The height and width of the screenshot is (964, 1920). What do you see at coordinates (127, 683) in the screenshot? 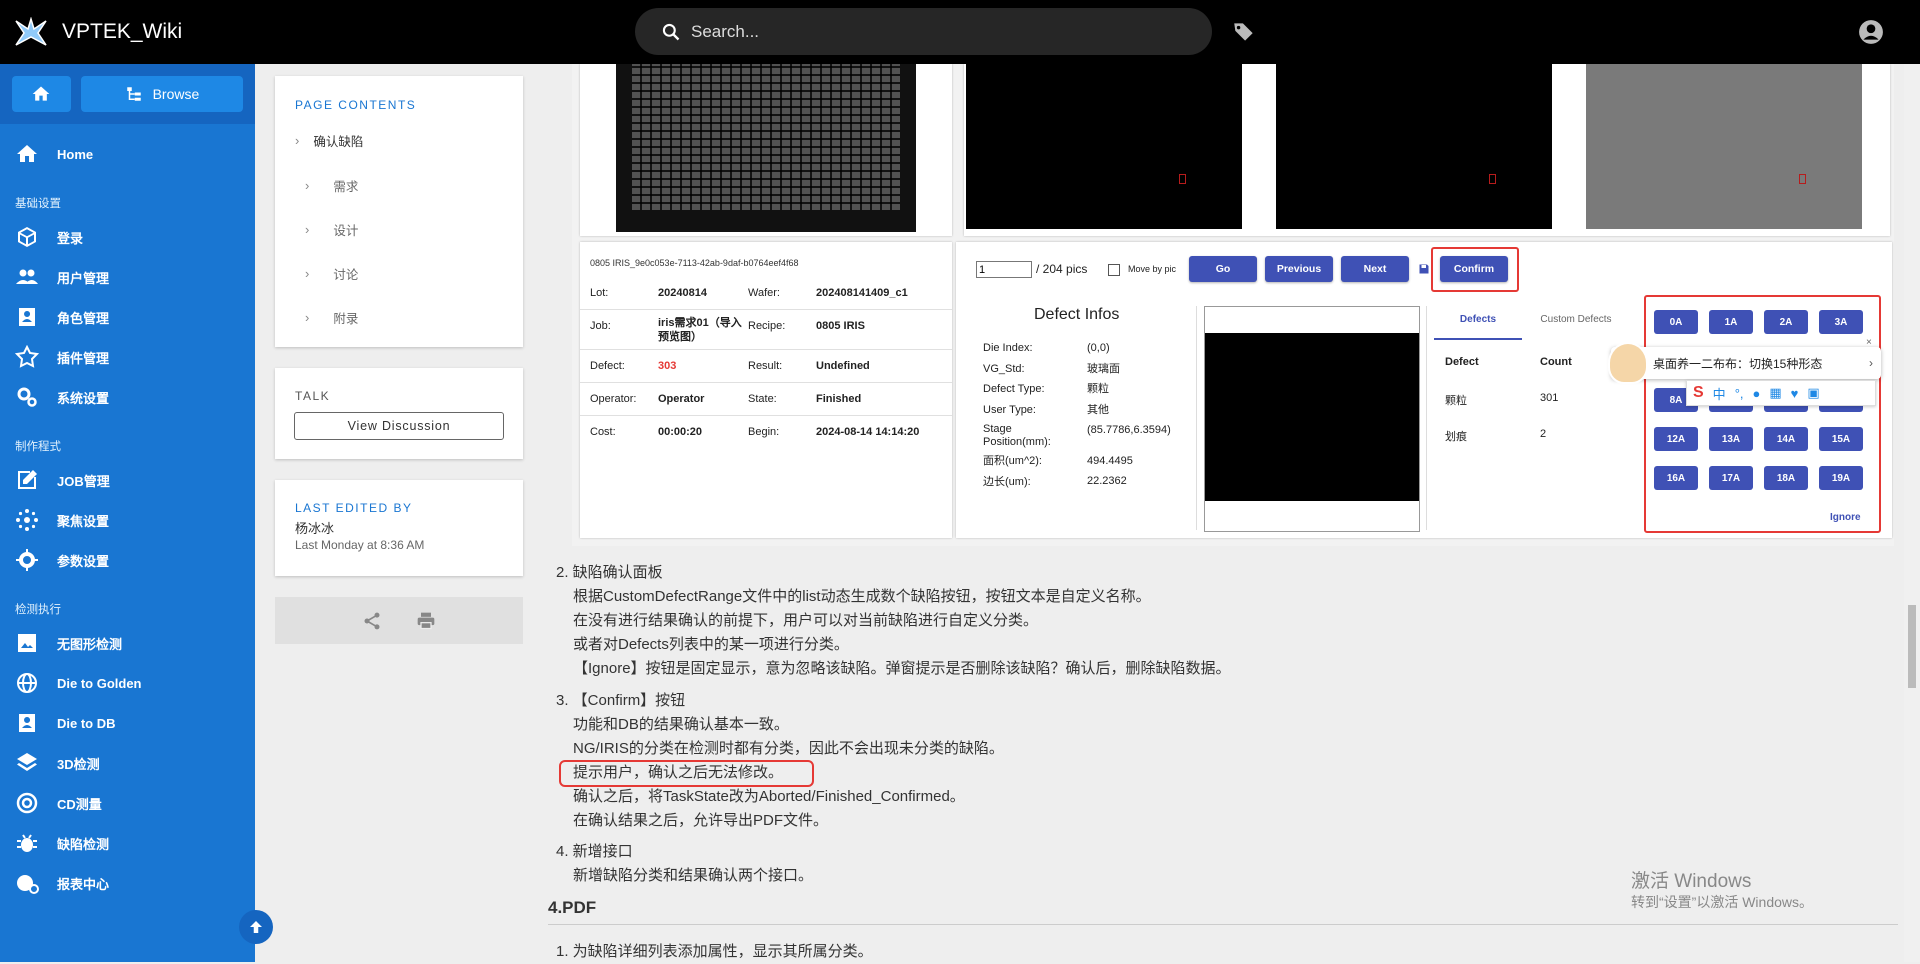
I see `sidebar-item-die-golden: Die to Golden` at bounding box center [127, 683].